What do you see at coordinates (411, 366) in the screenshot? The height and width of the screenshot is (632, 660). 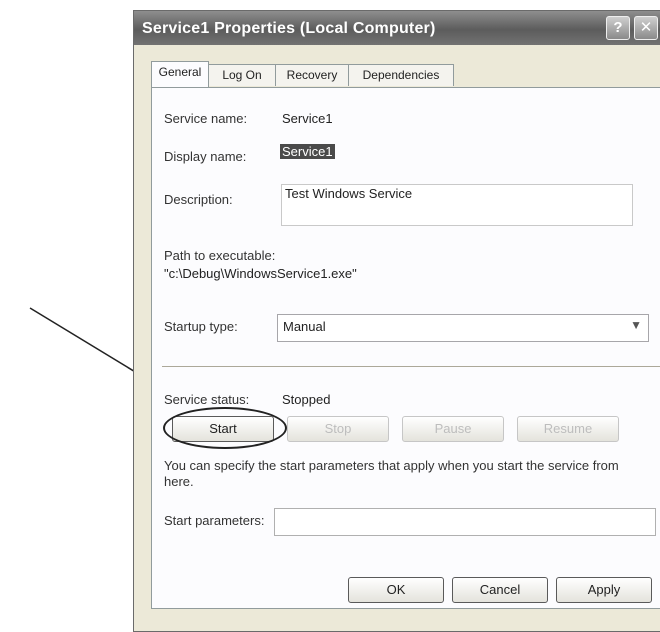 I see `separator` at bounding box center [411, 366].